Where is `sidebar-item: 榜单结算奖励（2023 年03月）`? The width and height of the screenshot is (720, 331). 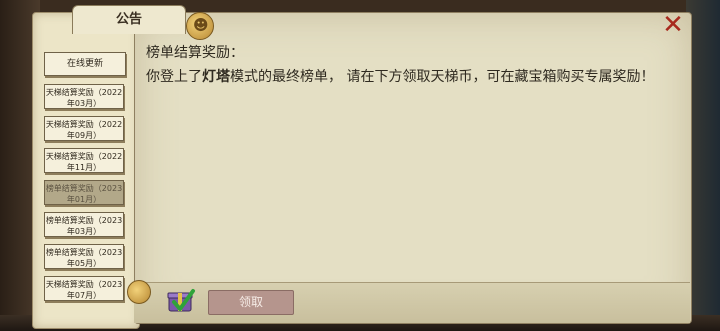
sidebar-item: 榜单结算奖励（2023 年03月） is located at coordinates (84, 224).